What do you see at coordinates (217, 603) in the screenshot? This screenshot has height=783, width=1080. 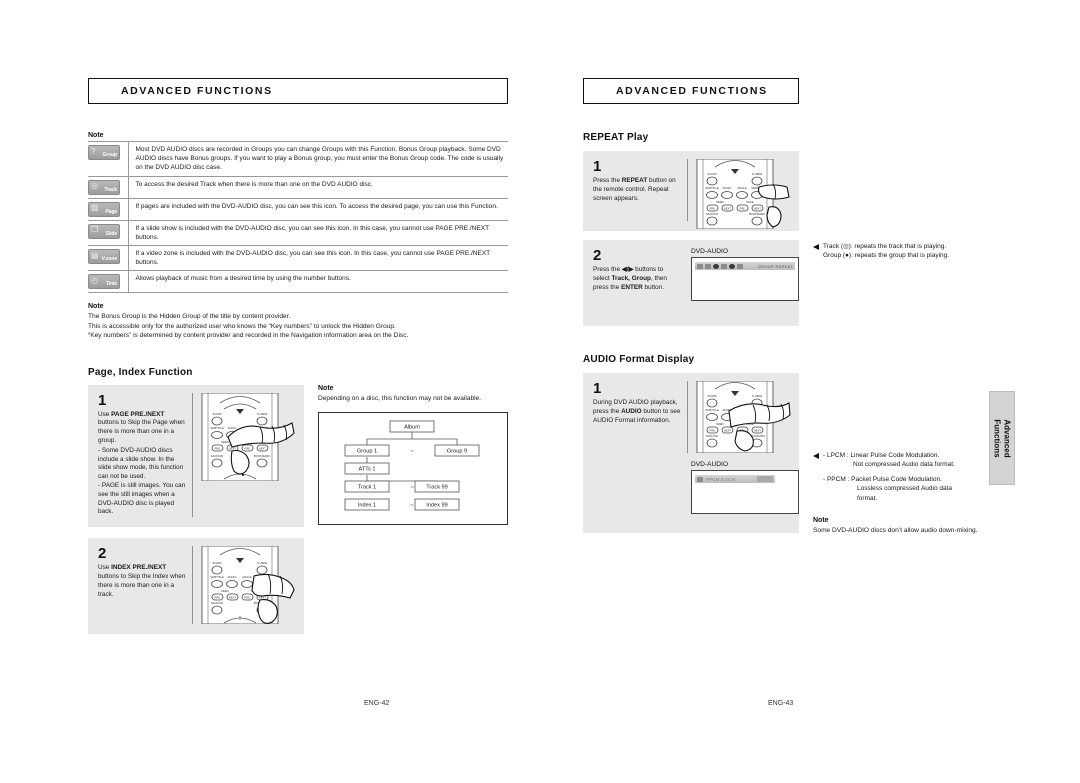 I see `svg-text: SACD/CD` at bounding box center [217, 603].